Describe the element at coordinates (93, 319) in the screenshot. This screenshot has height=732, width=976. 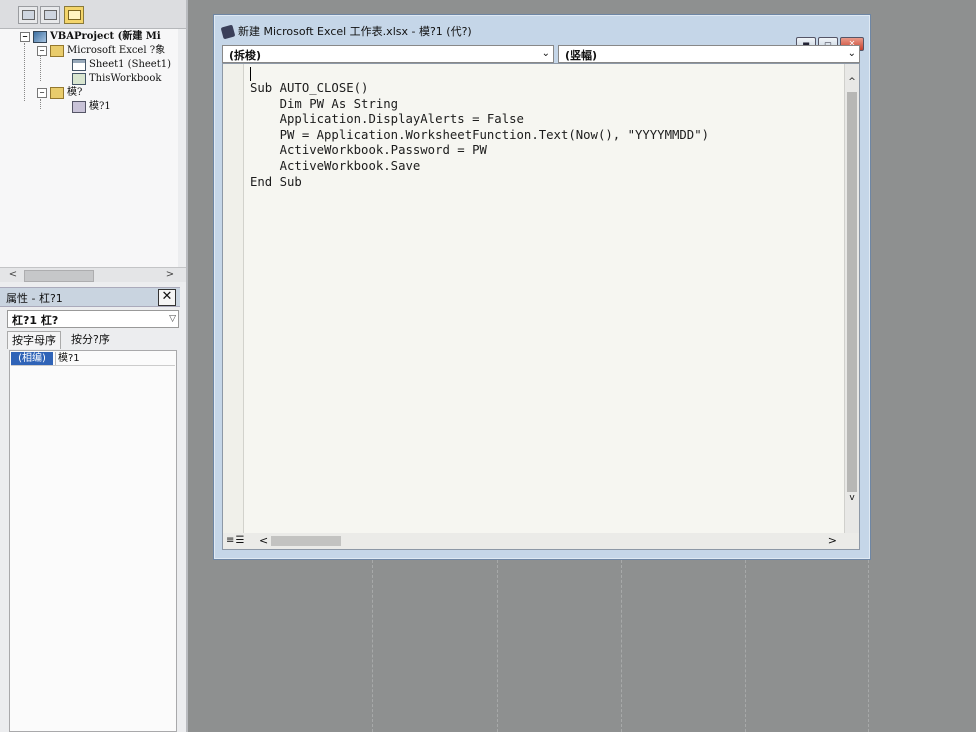
I see `properties-object-select: 杠?1 杠? ▽` at that location.